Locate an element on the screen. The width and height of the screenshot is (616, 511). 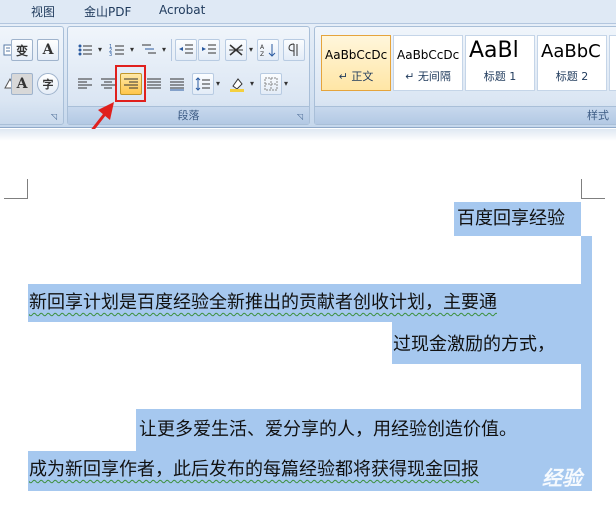
distributed-icon is located at coordinates (177, 84).